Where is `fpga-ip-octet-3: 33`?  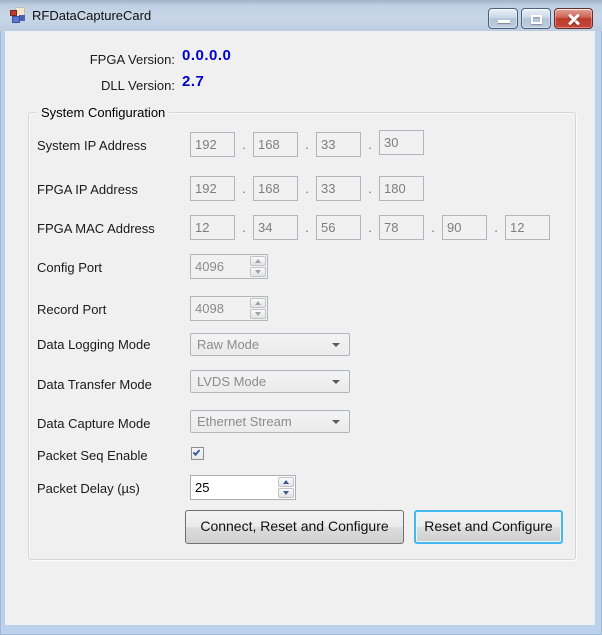
fpga-ip-octet-3: 33 is located at coordinates (338, 188).